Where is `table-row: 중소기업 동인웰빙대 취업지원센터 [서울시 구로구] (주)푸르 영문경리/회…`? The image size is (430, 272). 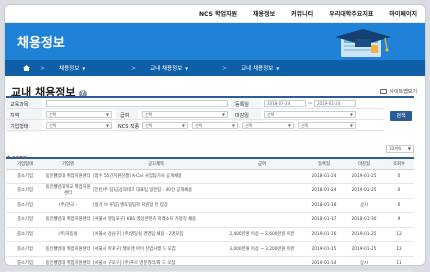 table-row: 중소기업 동인웰빙대 취업지원센터 [서울시 구로구] (주)푸르 영문경리/회… is located at coordinates (210, 264).